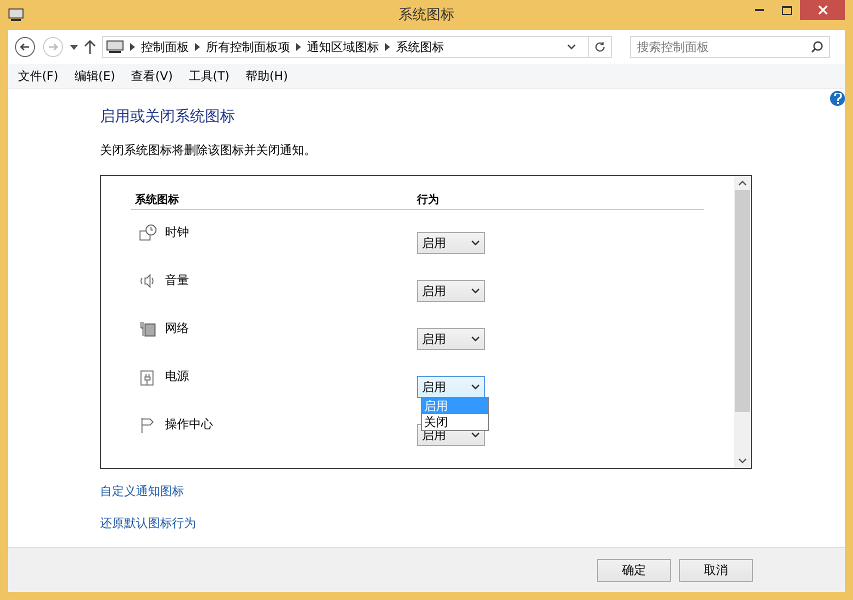  What do you see at coordinates (267, 76) in the screenshot?
I see `menu-item: 帮助(H)` at bounding box center [267, 76].